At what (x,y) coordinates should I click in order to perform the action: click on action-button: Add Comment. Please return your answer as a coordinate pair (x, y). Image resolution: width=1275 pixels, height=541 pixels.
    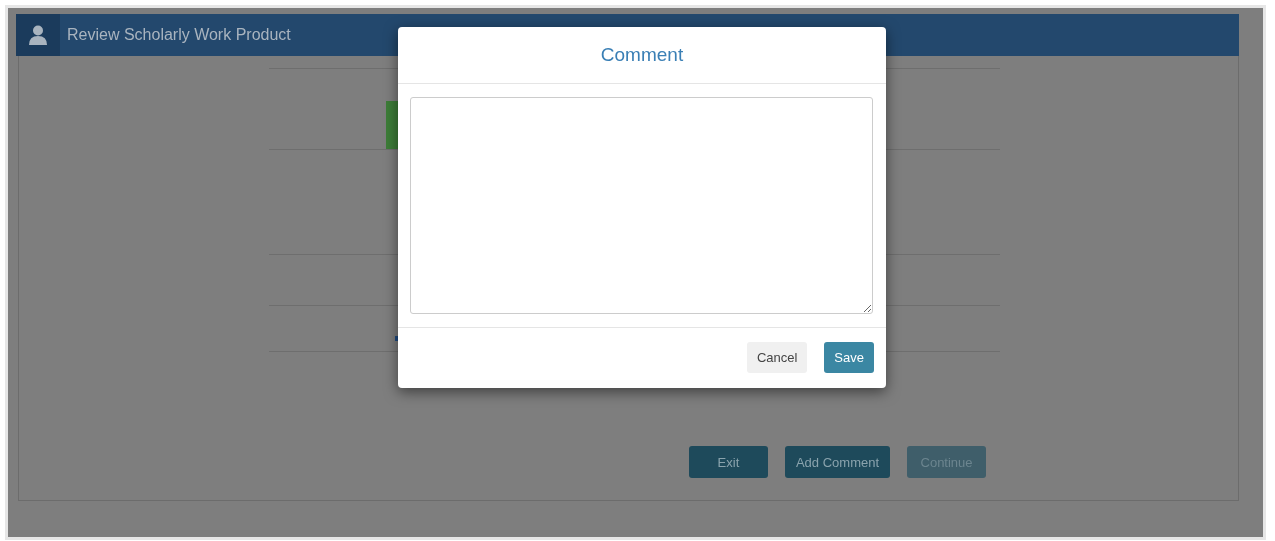
    Looking at the image, I should click on (837, 462).